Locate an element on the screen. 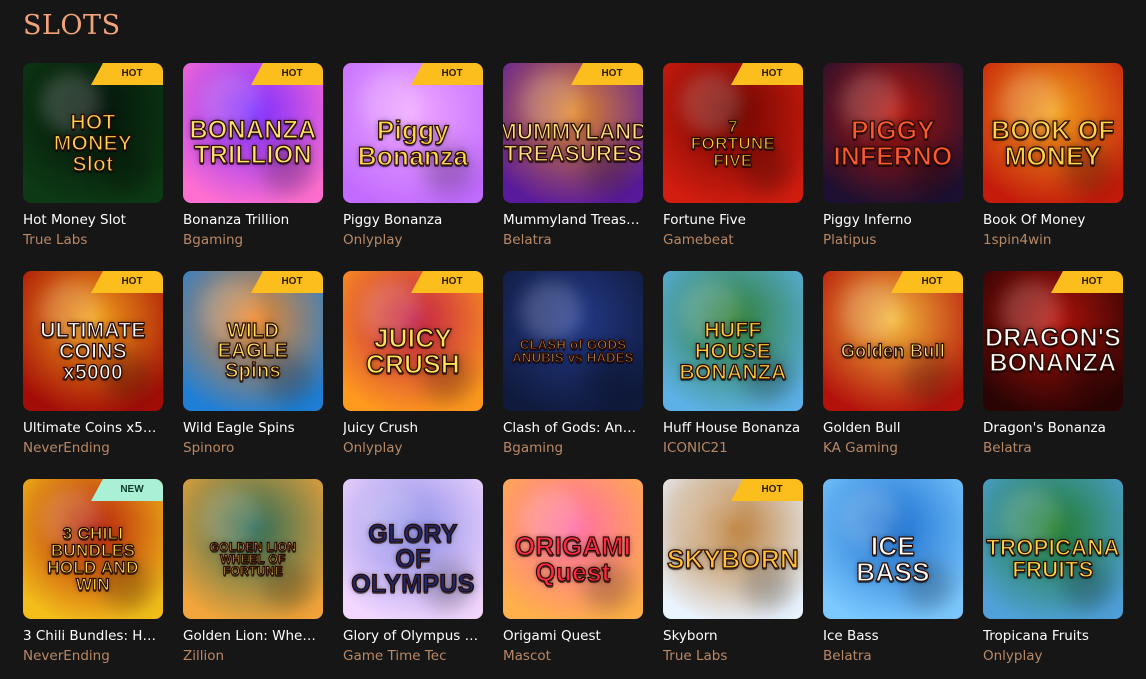 The width and height of the screenshot is (1146, 679). game-provider: KA Gaming is located at coordinates (893, 448).